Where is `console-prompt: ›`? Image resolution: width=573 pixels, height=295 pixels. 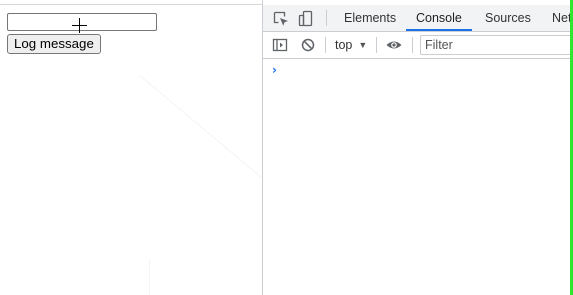 console-prompt: › is located at coordinates (274, 70).